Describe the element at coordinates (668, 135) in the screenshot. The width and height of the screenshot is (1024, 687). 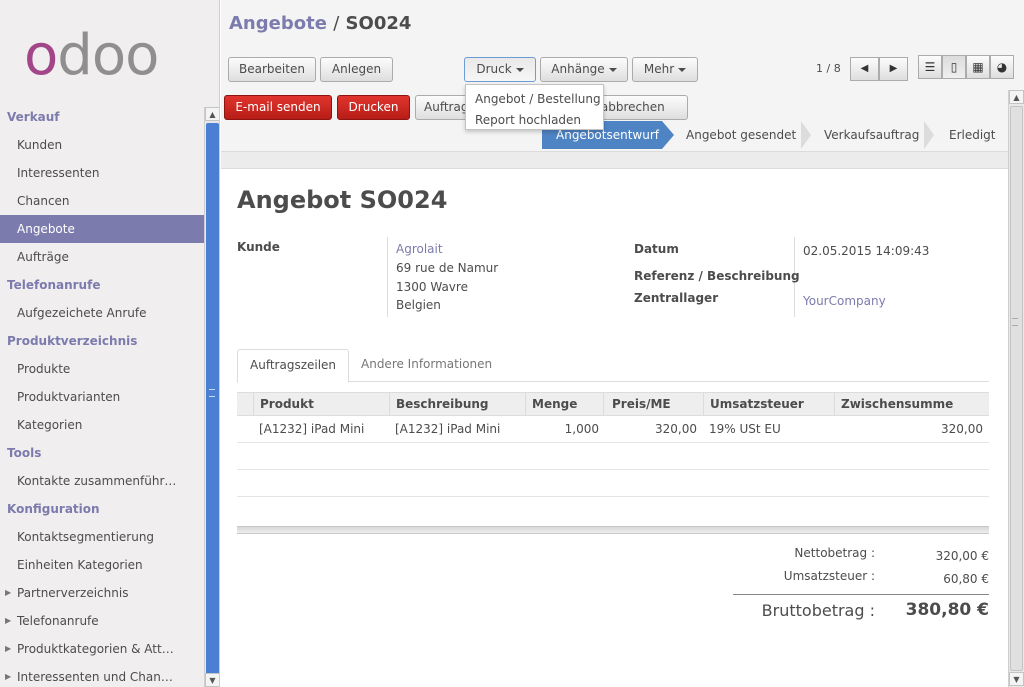
I see `stage-arrow-icon` at that location.